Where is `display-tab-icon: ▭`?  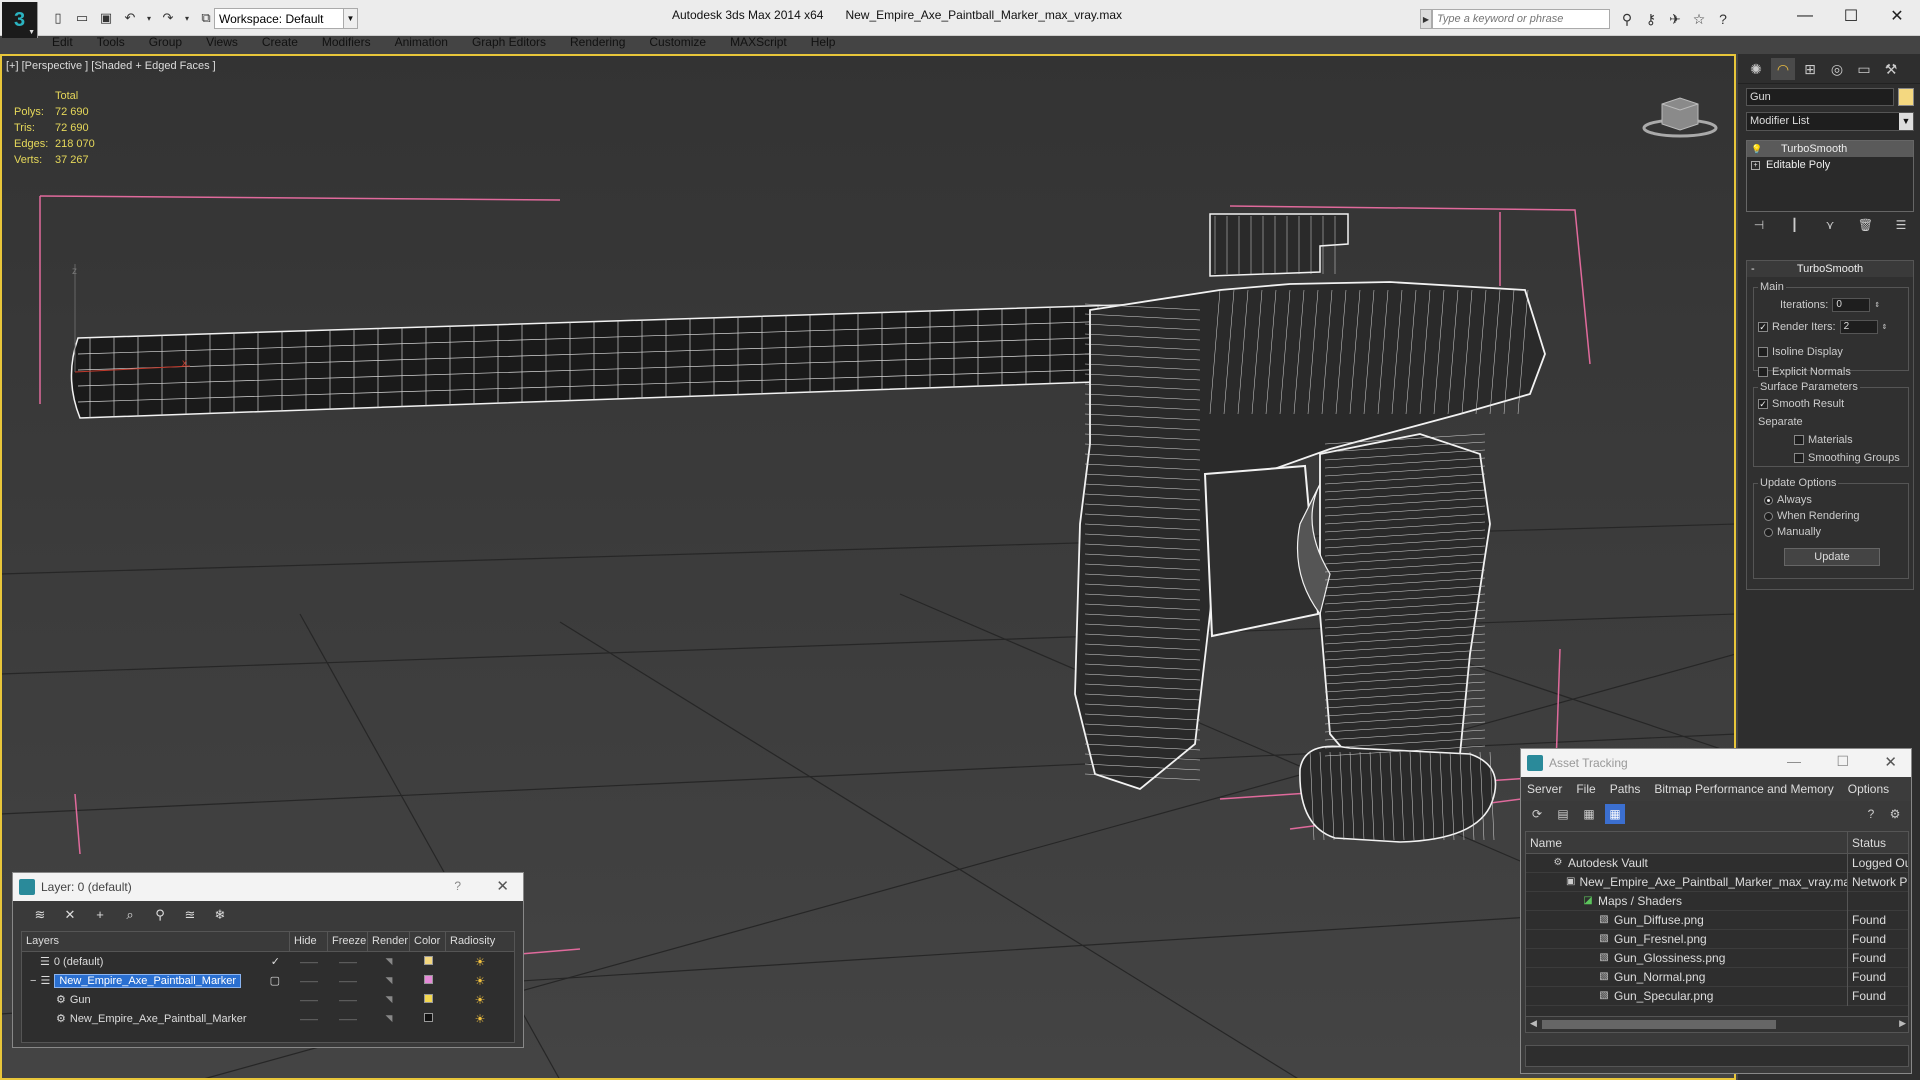
display-tab-icon: ▭ is located at coordinates (1864, 69).